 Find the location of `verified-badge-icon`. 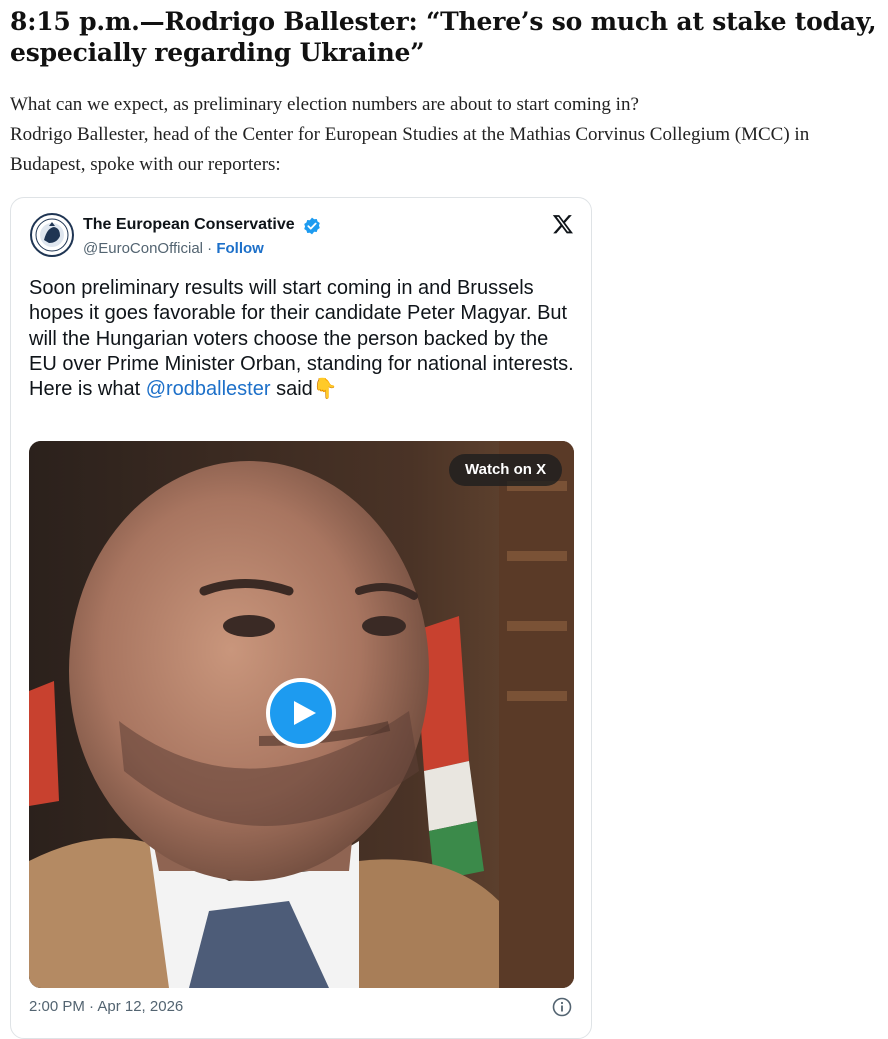

verified-badge-icon is located at coordinates (312, 226).